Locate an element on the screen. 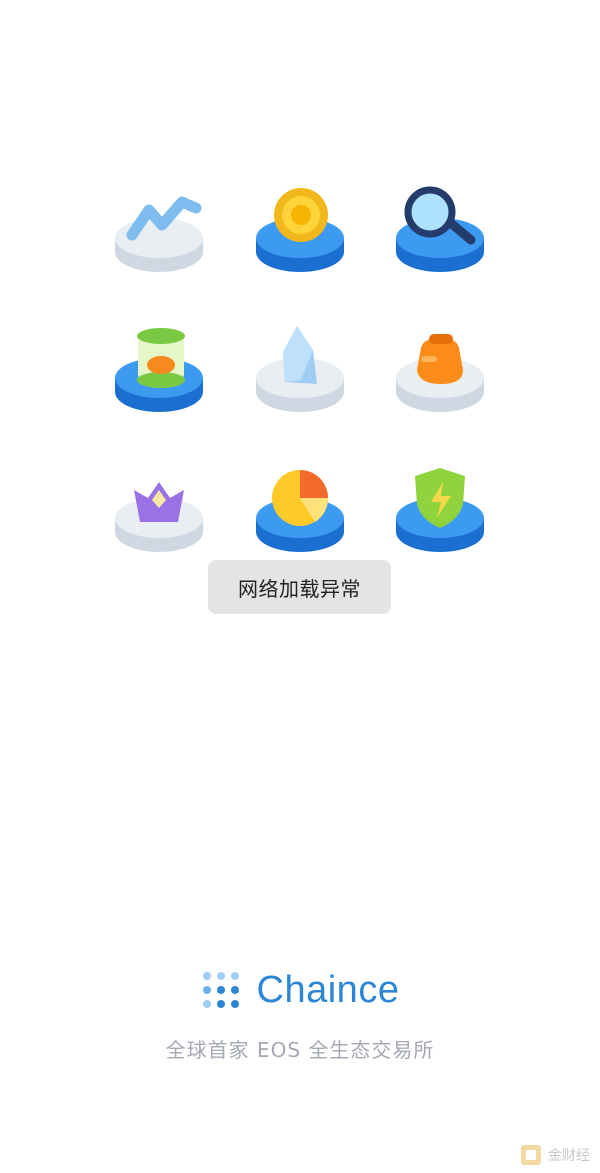 This screenshot has height=1173, width=600. brand-lockup: Chaince is located at coordinates (300, 990).